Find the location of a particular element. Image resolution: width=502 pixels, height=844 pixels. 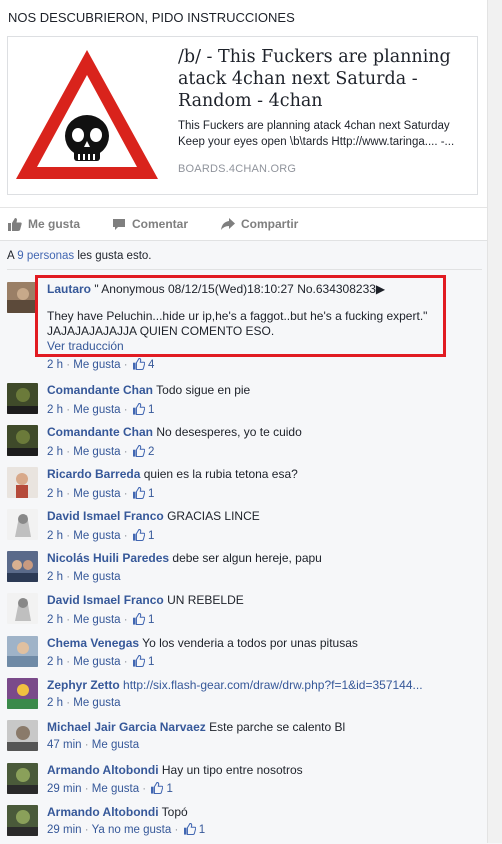

comment-text: GRACIAS LINCE is located at coordinates (213, 516).